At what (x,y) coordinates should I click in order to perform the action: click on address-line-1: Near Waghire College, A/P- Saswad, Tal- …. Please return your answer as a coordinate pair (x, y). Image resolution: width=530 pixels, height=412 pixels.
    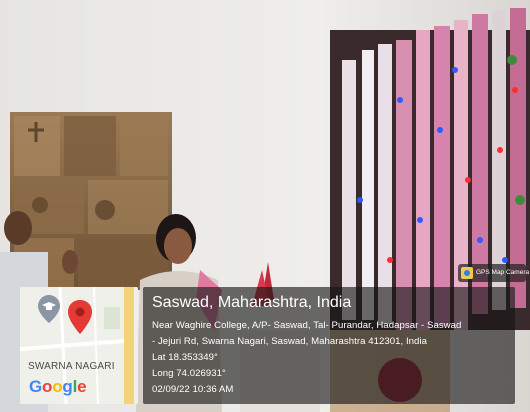
    Looking at the image, I should click on (307, 325).